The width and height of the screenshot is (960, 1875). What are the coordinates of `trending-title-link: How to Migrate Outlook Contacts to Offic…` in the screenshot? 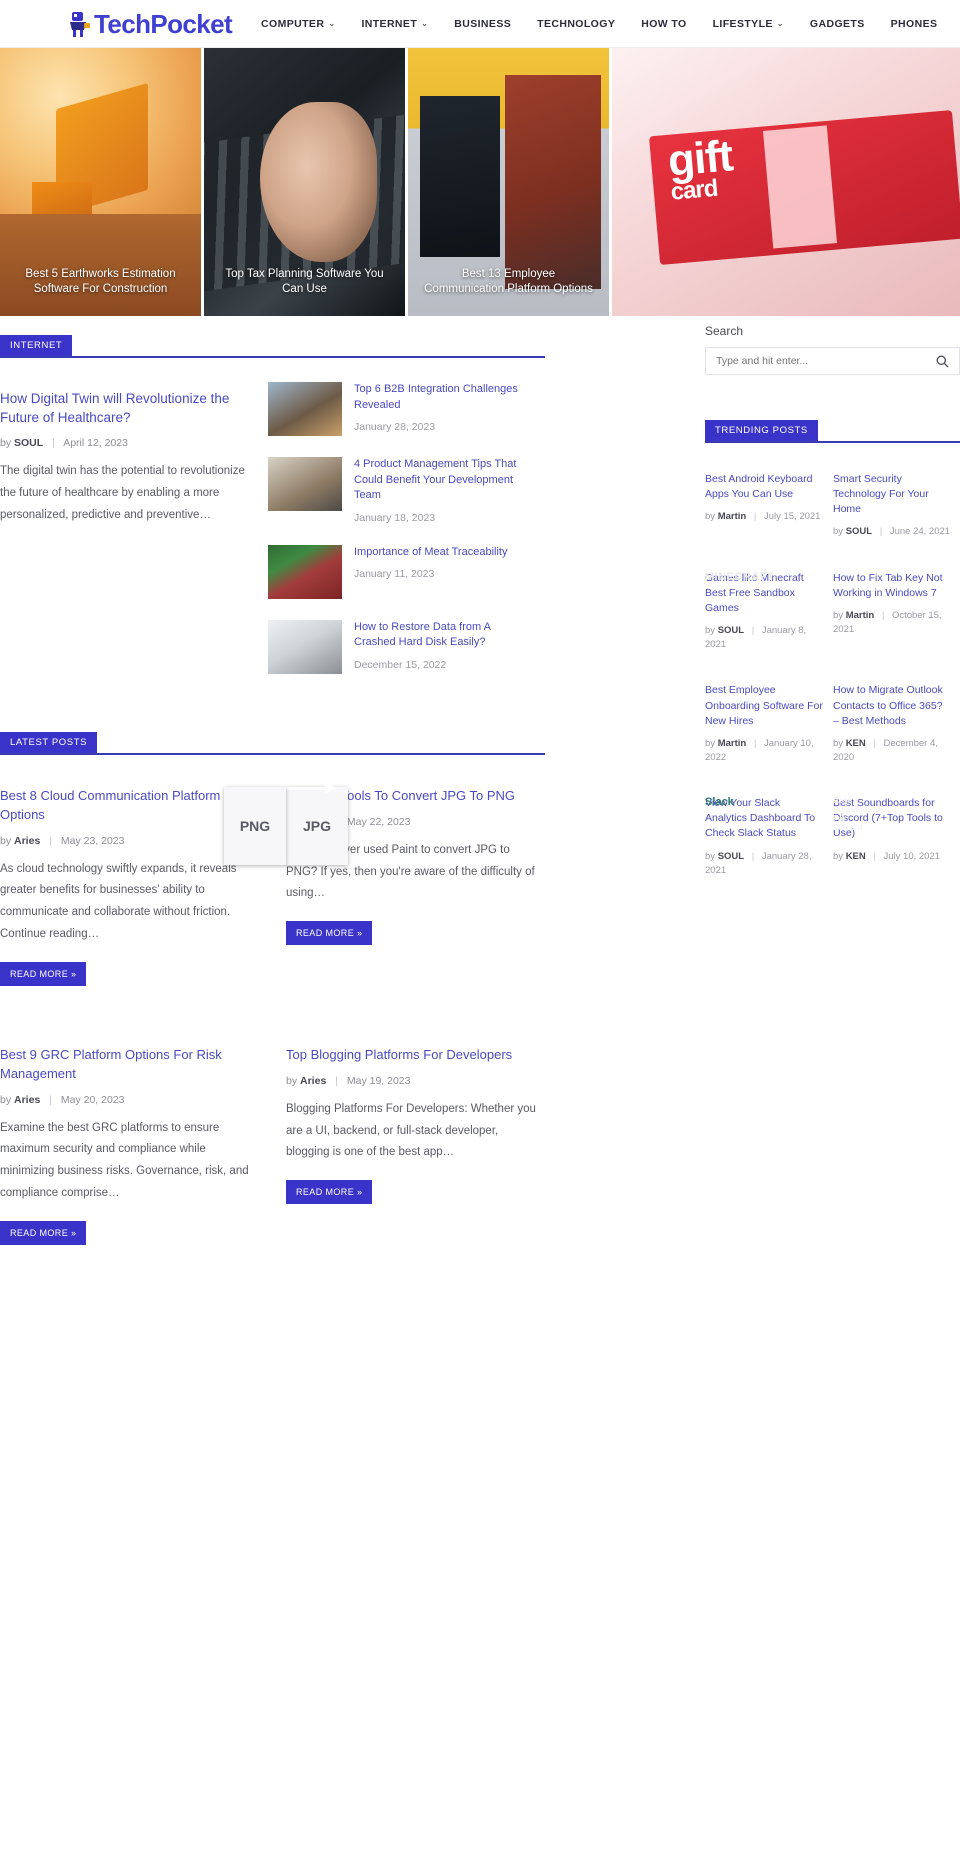 It's located at (892, 705).